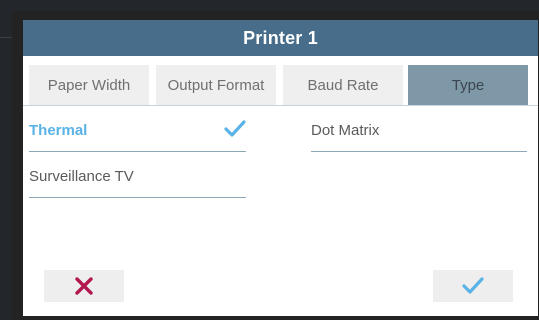  Describe the element at coordinates (137, 131) in the screenshot. I see `option-thermal: Thermal` at that location.